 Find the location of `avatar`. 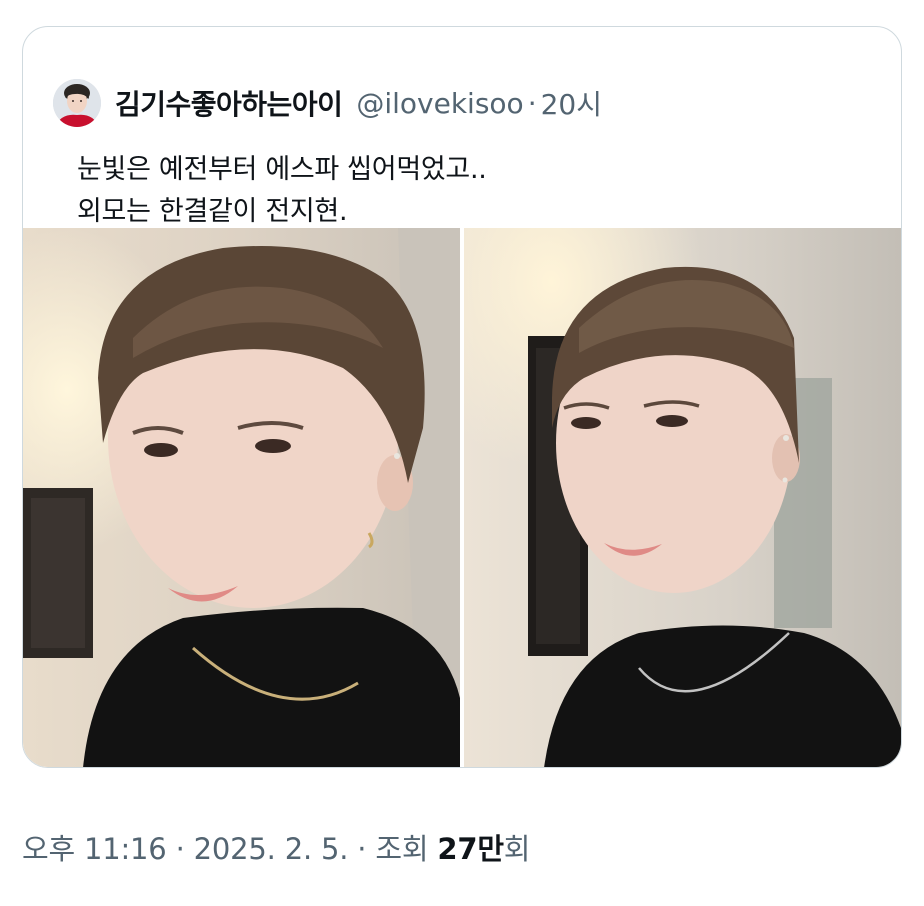

avatar is located at coordinates (77, 103).